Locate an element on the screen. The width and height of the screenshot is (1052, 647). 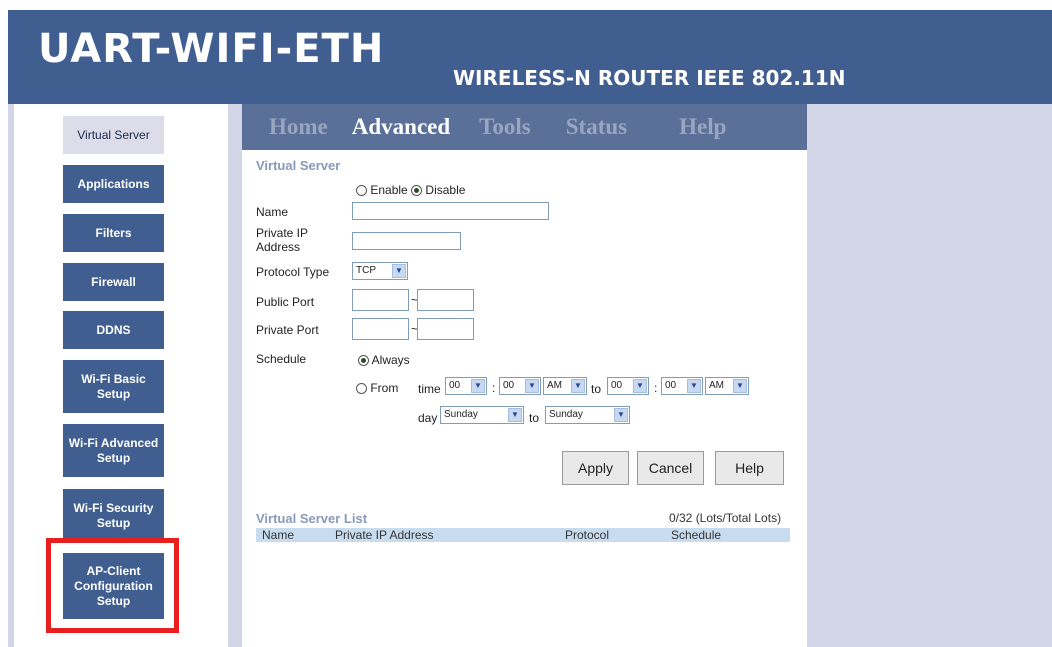
sidebar-item-ddns: DDNS is located at coordinates (113, 330).